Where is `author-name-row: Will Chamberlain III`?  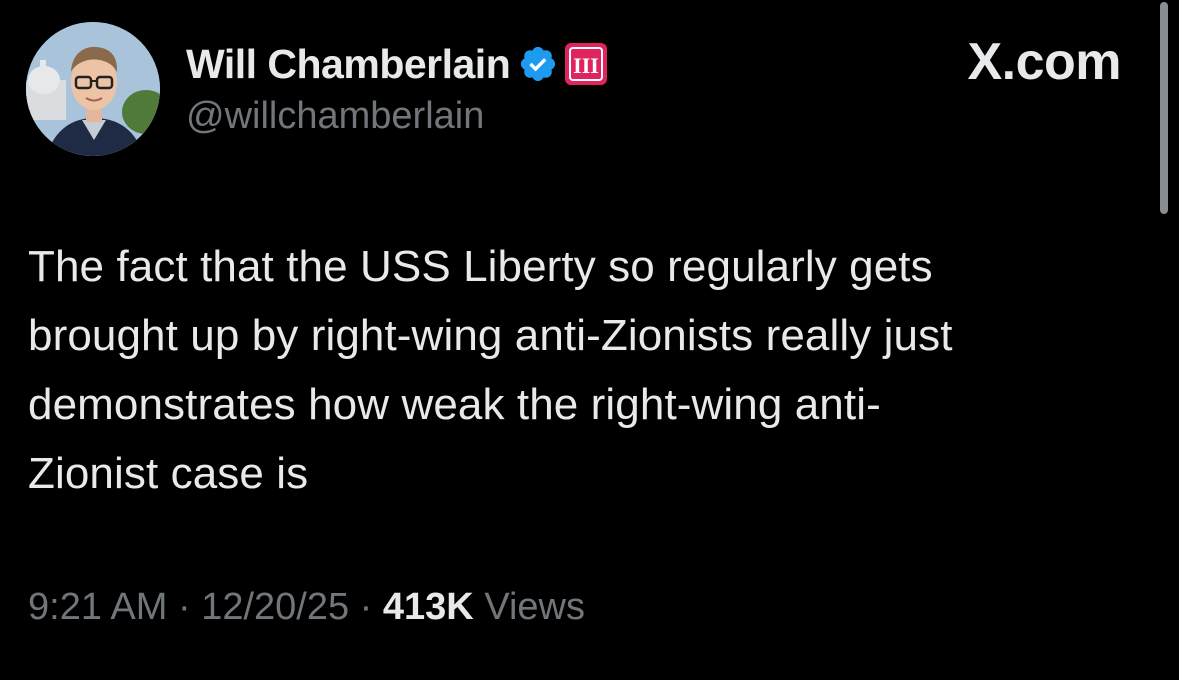
author-name-row: Will Chamberlain III is located at coordinates (397, 64).